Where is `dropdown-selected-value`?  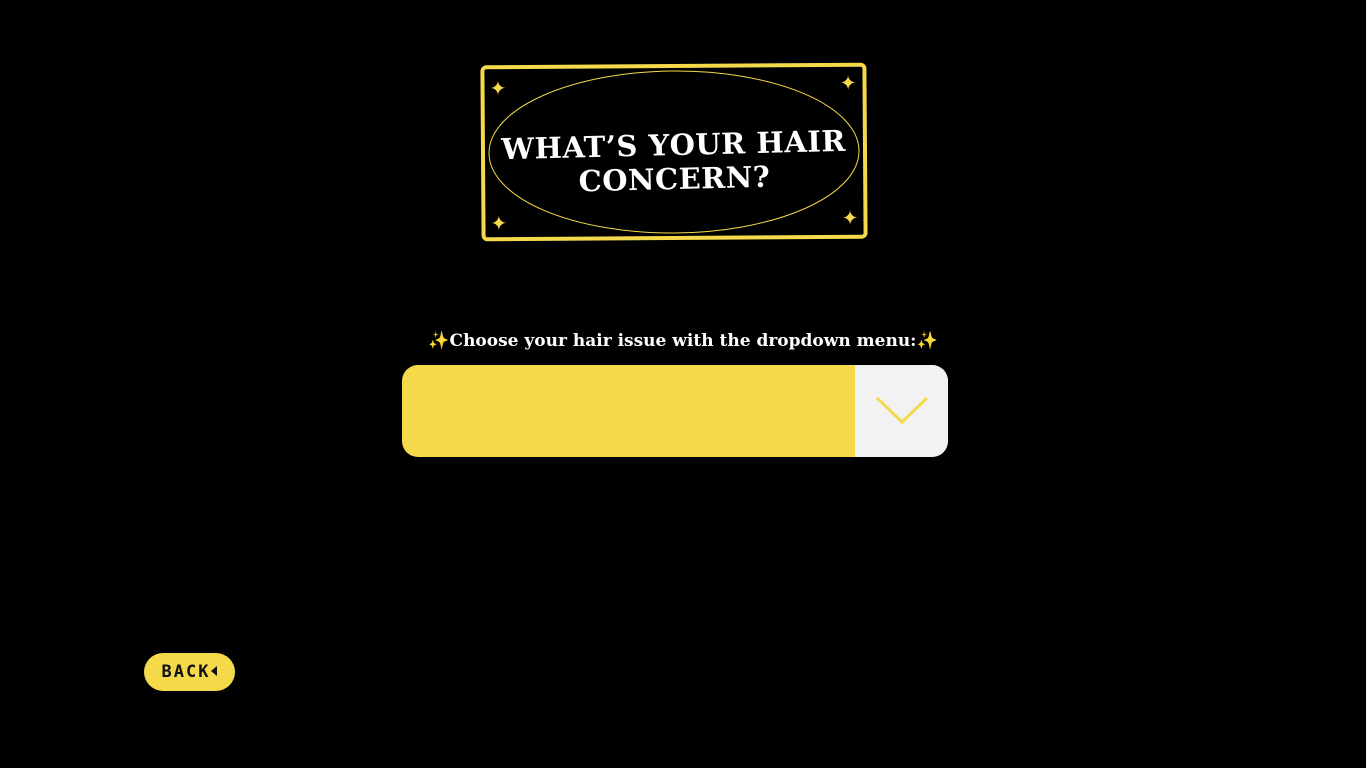
dropdown-selected-value is located at coordinates (628, 411).